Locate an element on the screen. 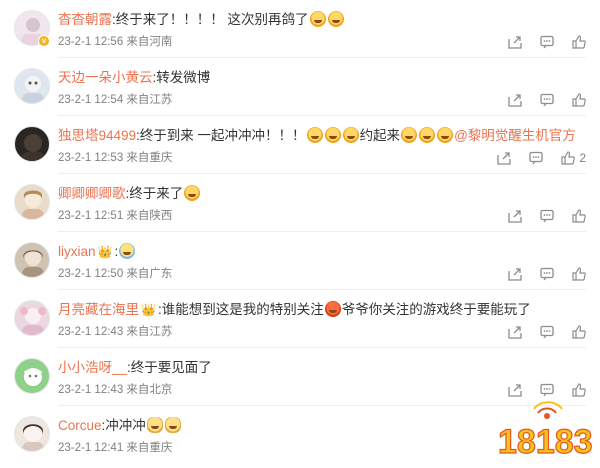  comment-line: liyxian 👑: is located at coordinates (97, 252).